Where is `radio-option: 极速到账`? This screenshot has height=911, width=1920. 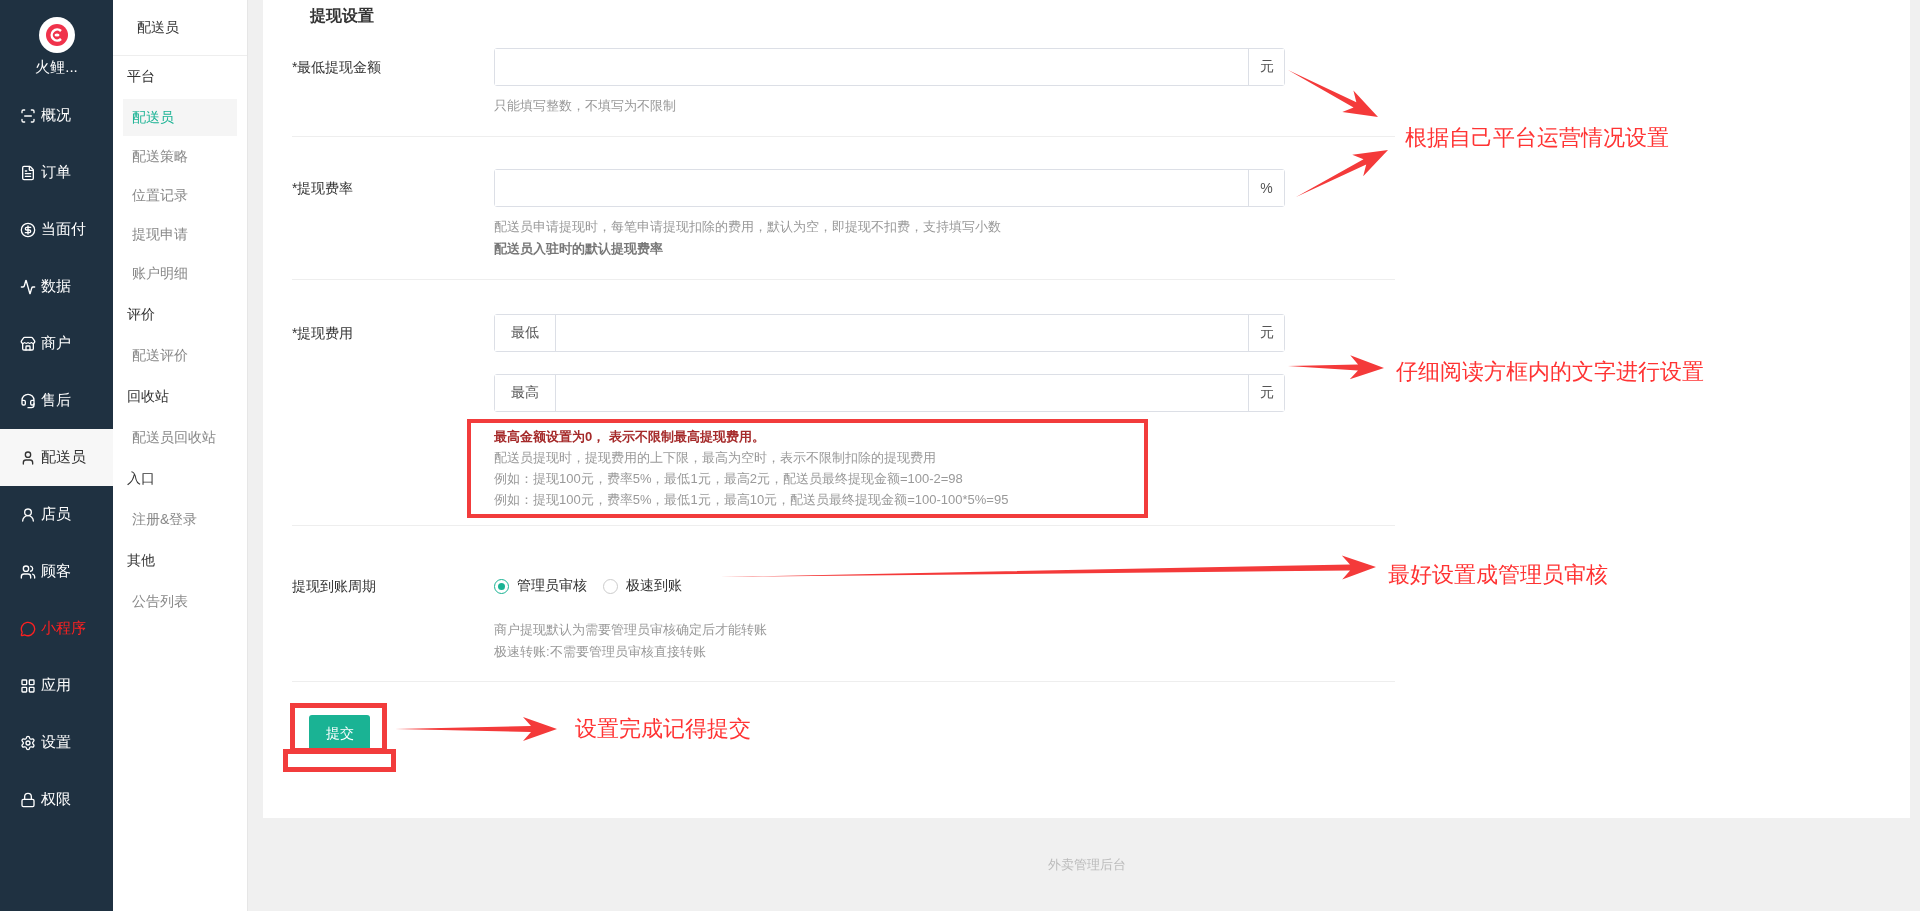
radio-option: 极速到账 is located at coordinates (642, 586).